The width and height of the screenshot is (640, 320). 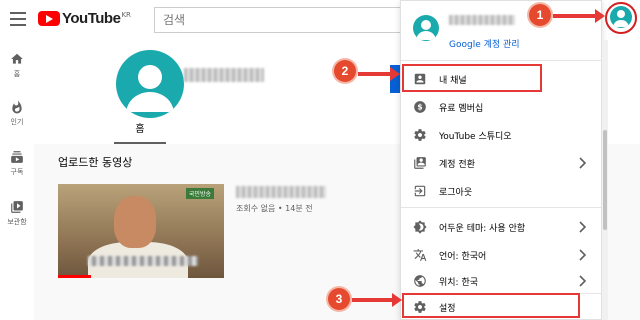 What do you see at coordinates (140, 130) in the screenshot?
I see `tab-home: 홈` at bounding box center [140, 130].